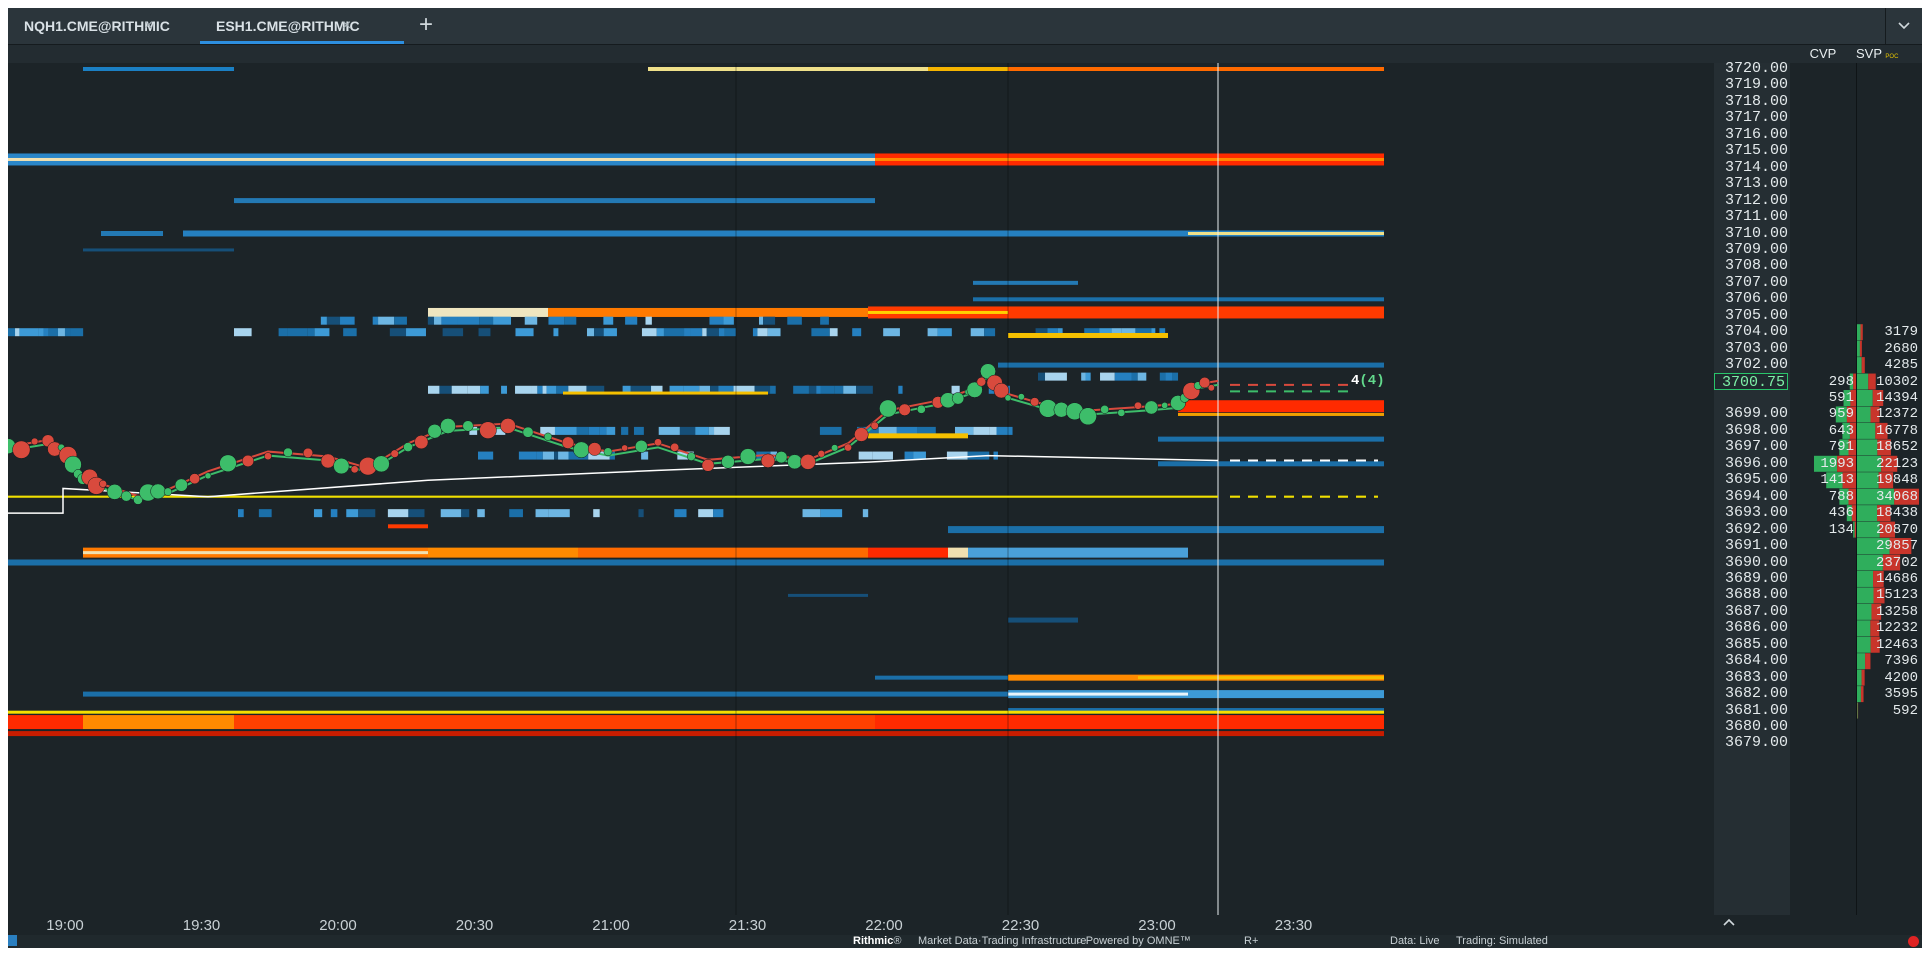 This screenshot has height=956, width=1930. I want to click on price-tick: 3686.00, so click(1756, 628).